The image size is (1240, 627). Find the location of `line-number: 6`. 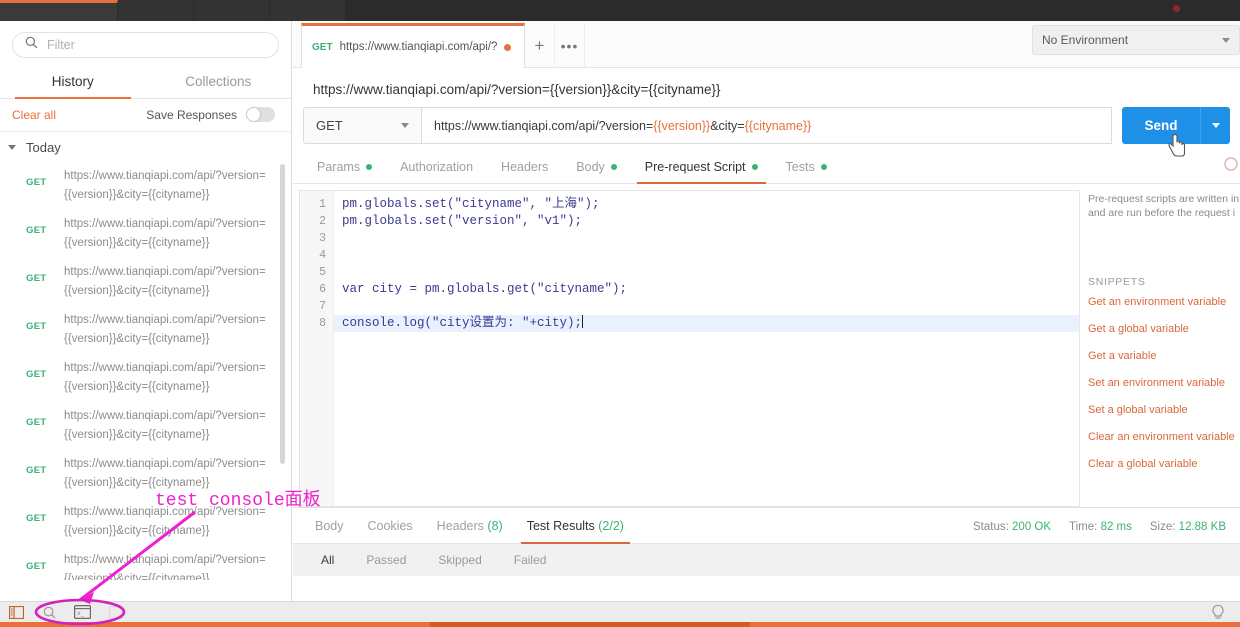

line-number: 6 is located at coordinates (322, 289).